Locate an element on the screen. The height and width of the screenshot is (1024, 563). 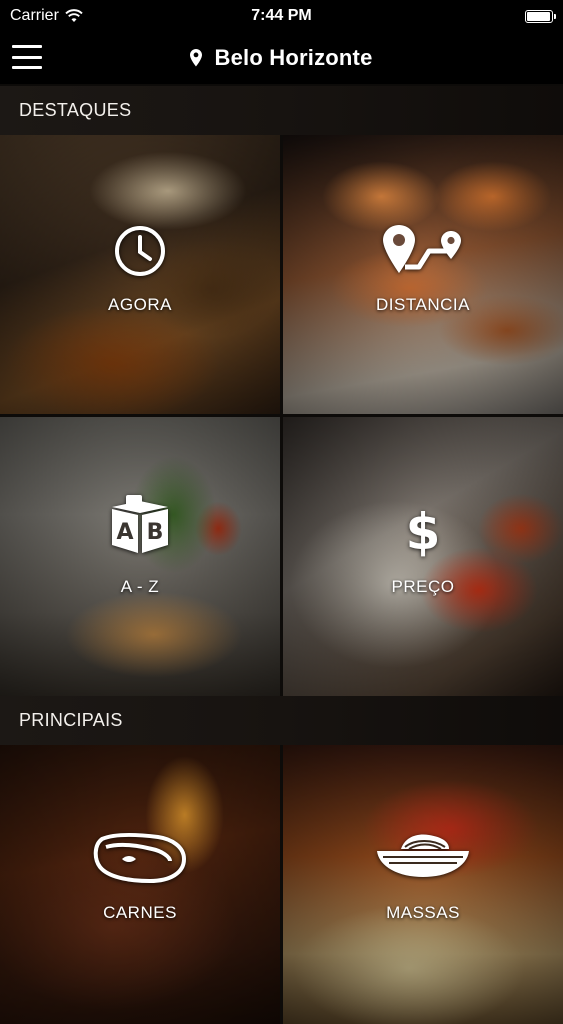
svg-text: A is located at coordinates (124, 532).